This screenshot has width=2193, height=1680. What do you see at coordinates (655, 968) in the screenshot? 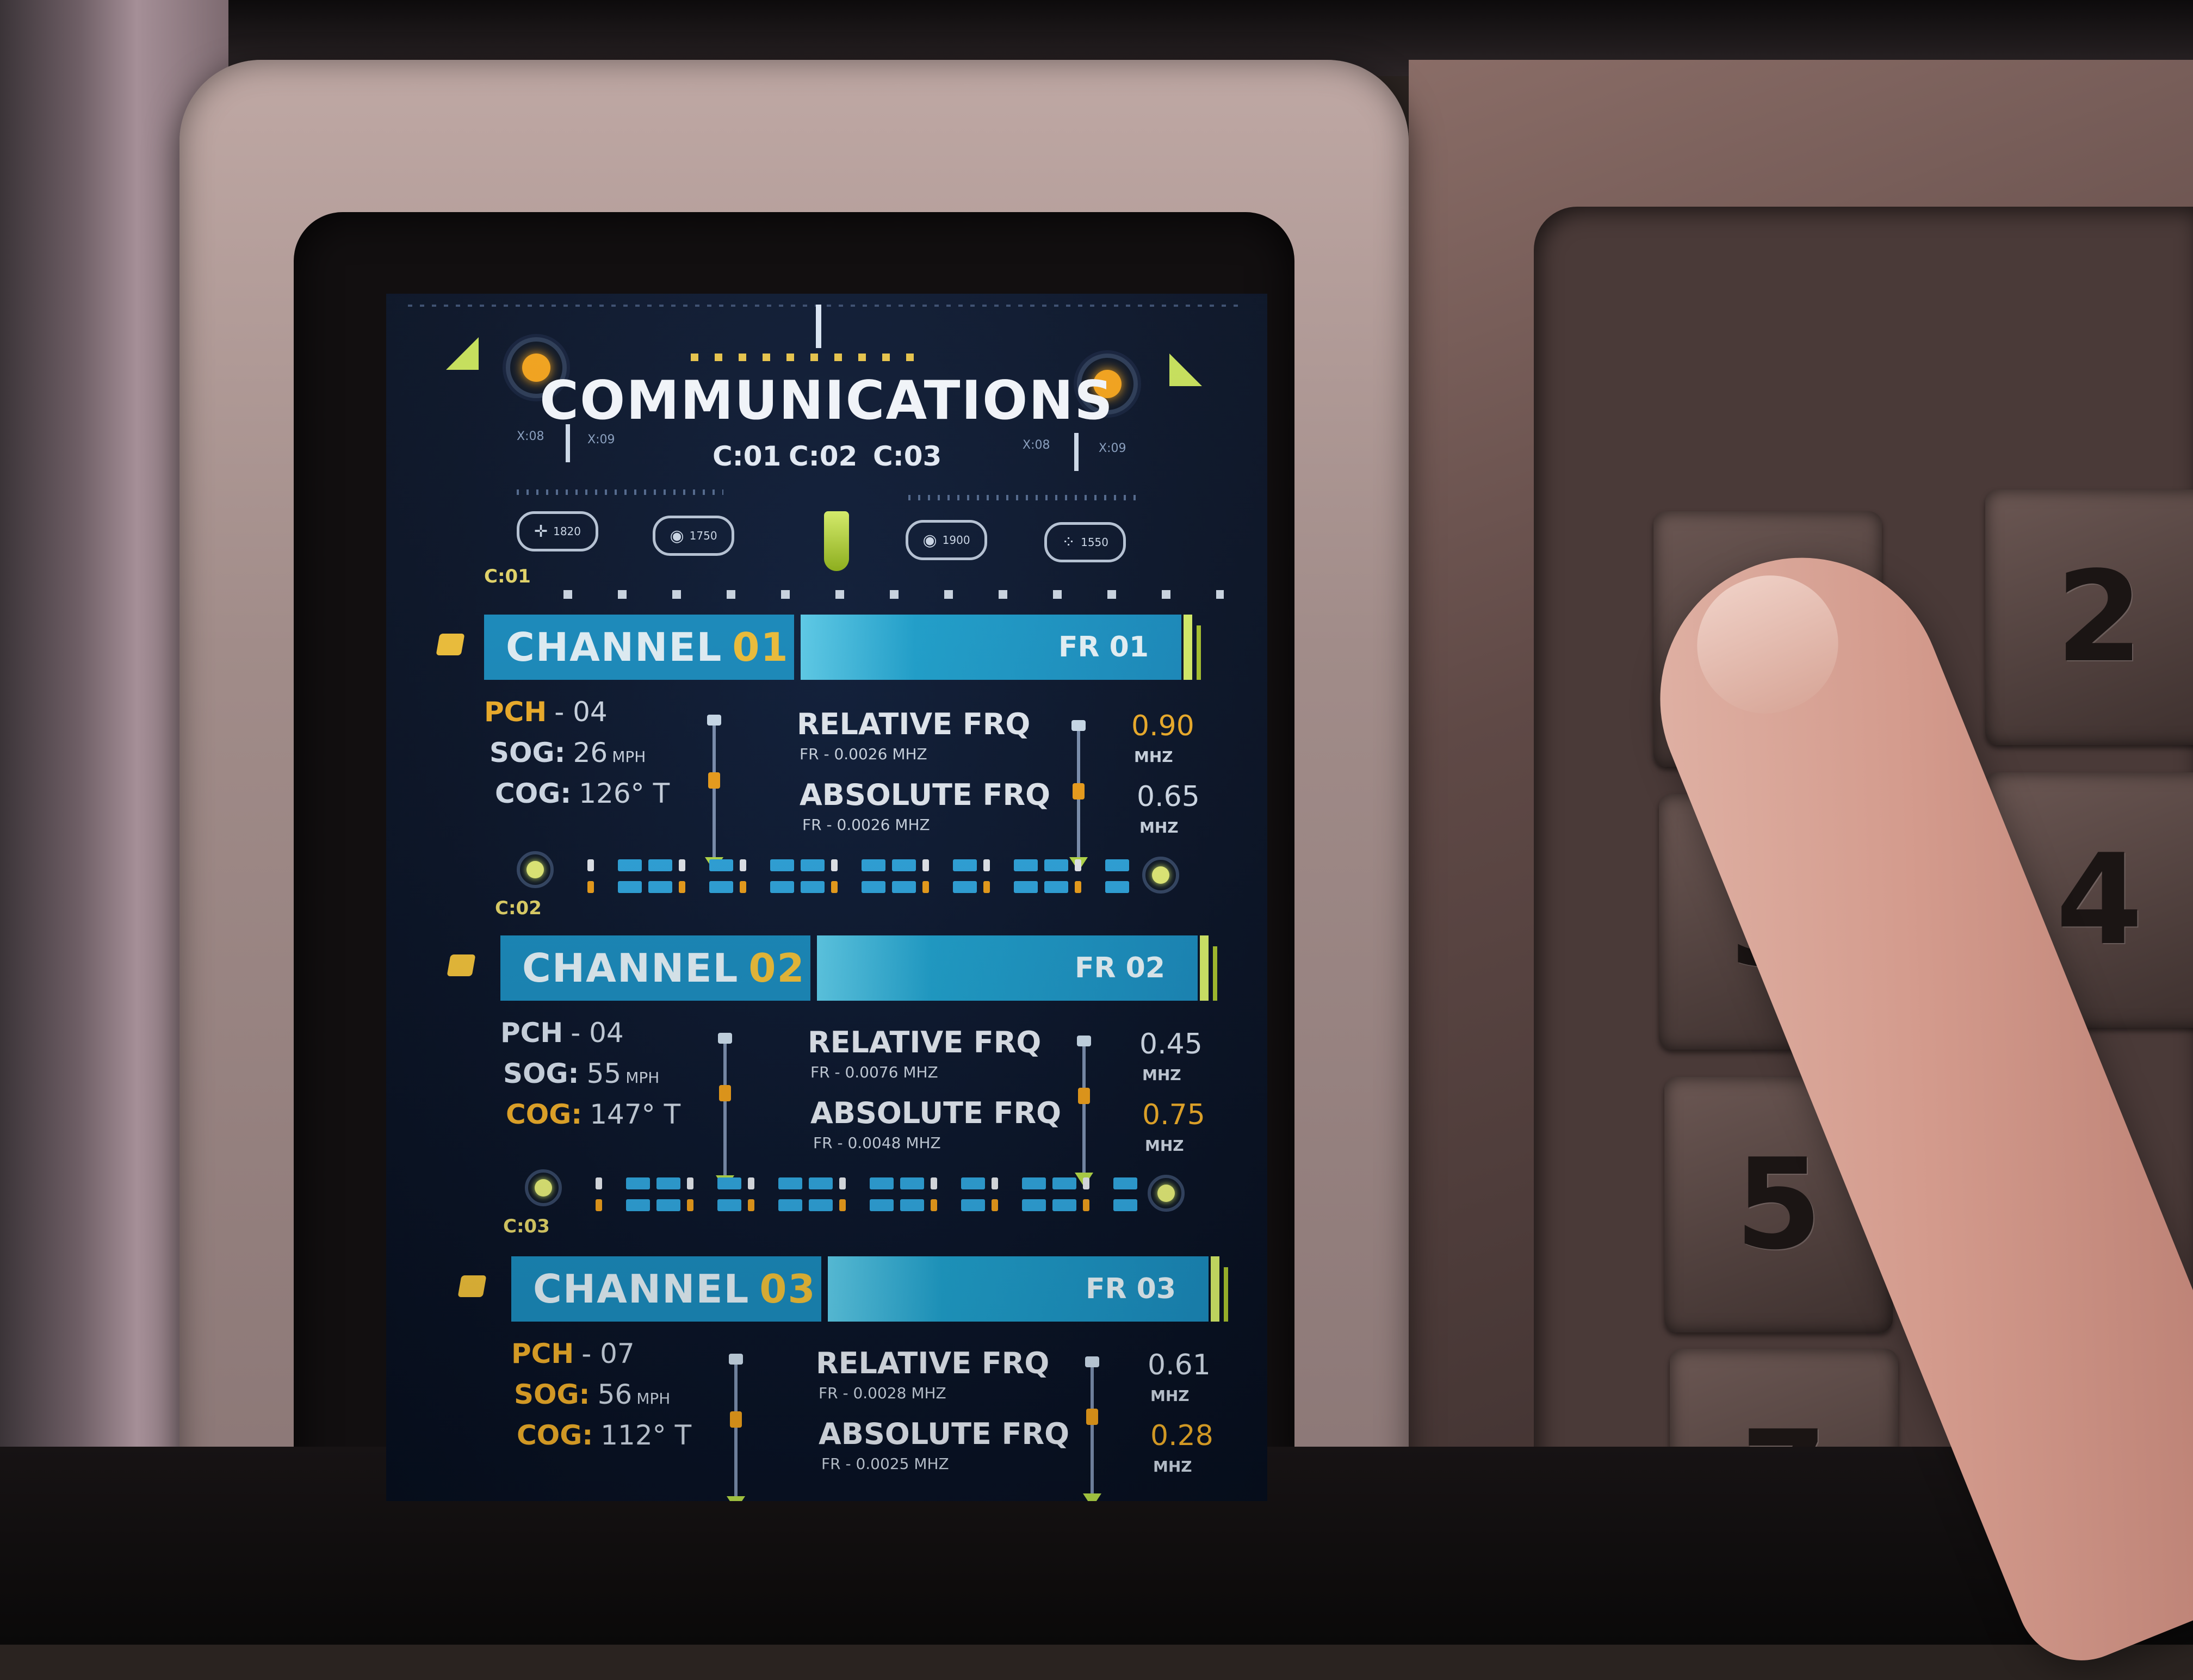
I see `channel-02-label: CHANNEL 02` at bounding box center [655, 968].